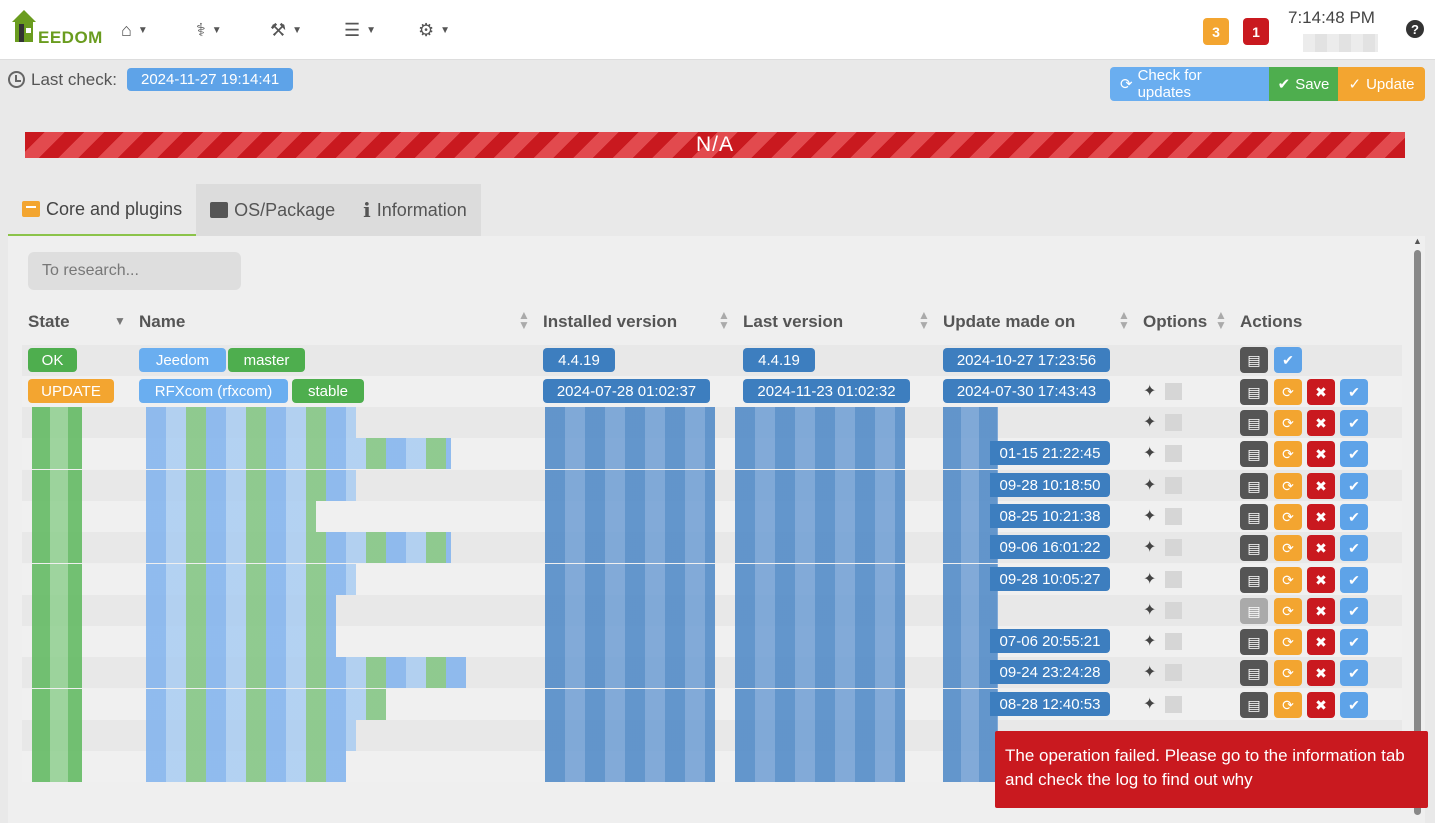  What do you see at coordinates (610, 322) in the screenshot?
I see `header-installed-version: Installed version` at bounding box center [610, 322].